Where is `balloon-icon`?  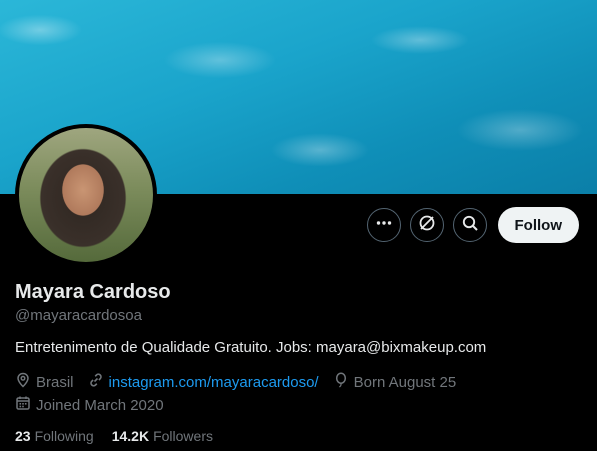
balloon-icon is located at coordinates (343, 382).